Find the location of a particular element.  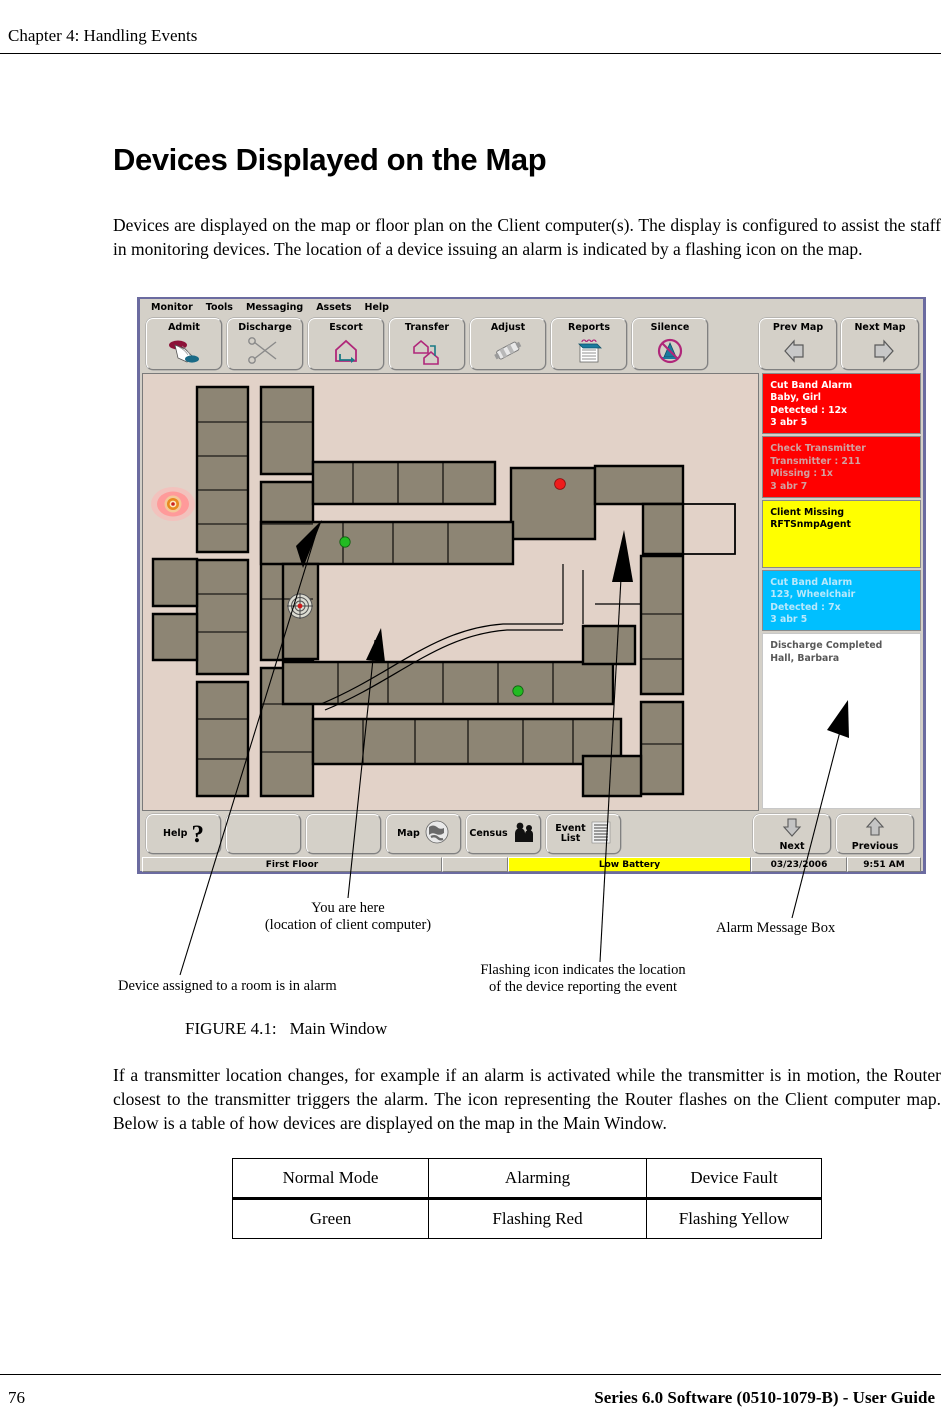

silence-button: Silence is located at coordinates (670, 344).